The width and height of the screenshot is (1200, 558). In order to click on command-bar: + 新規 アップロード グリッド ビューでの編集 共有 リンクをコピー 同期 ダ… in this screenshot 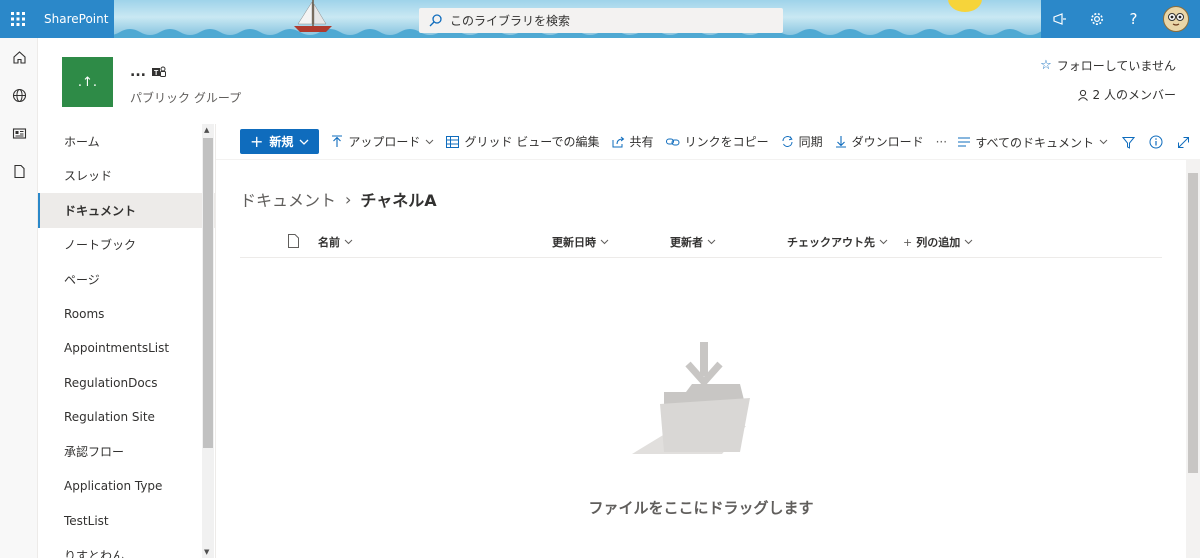, I will do `click(708, 142)`.